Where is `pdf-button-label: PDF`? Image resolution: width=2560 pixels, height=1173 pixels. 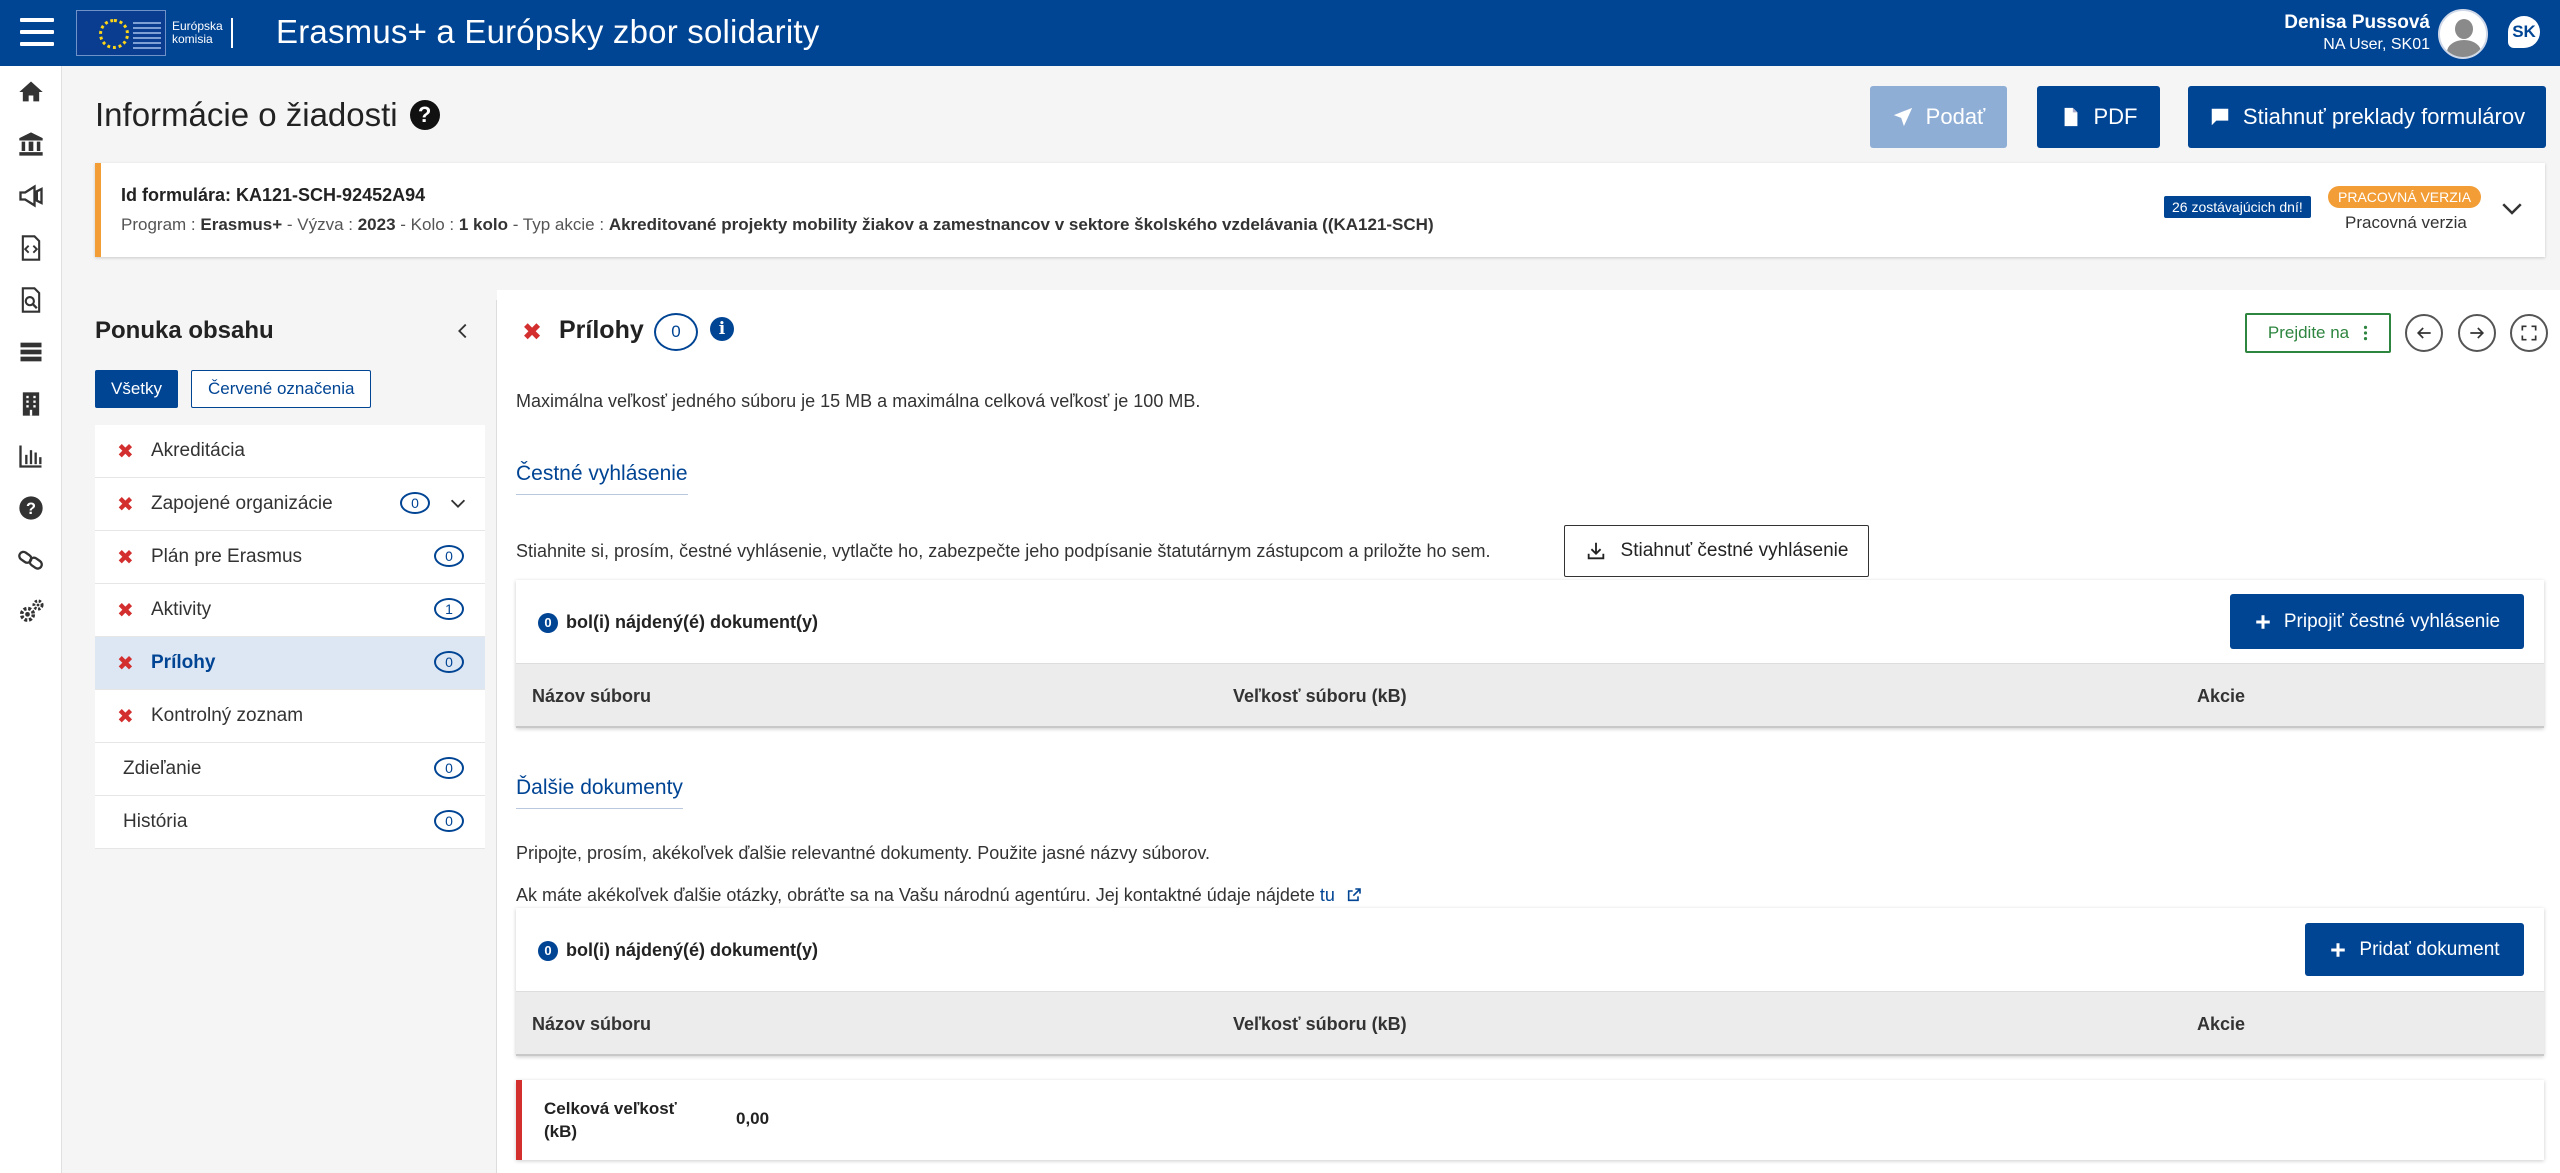 pdf-button-label: PDF is located at coordinates (2115, 116).